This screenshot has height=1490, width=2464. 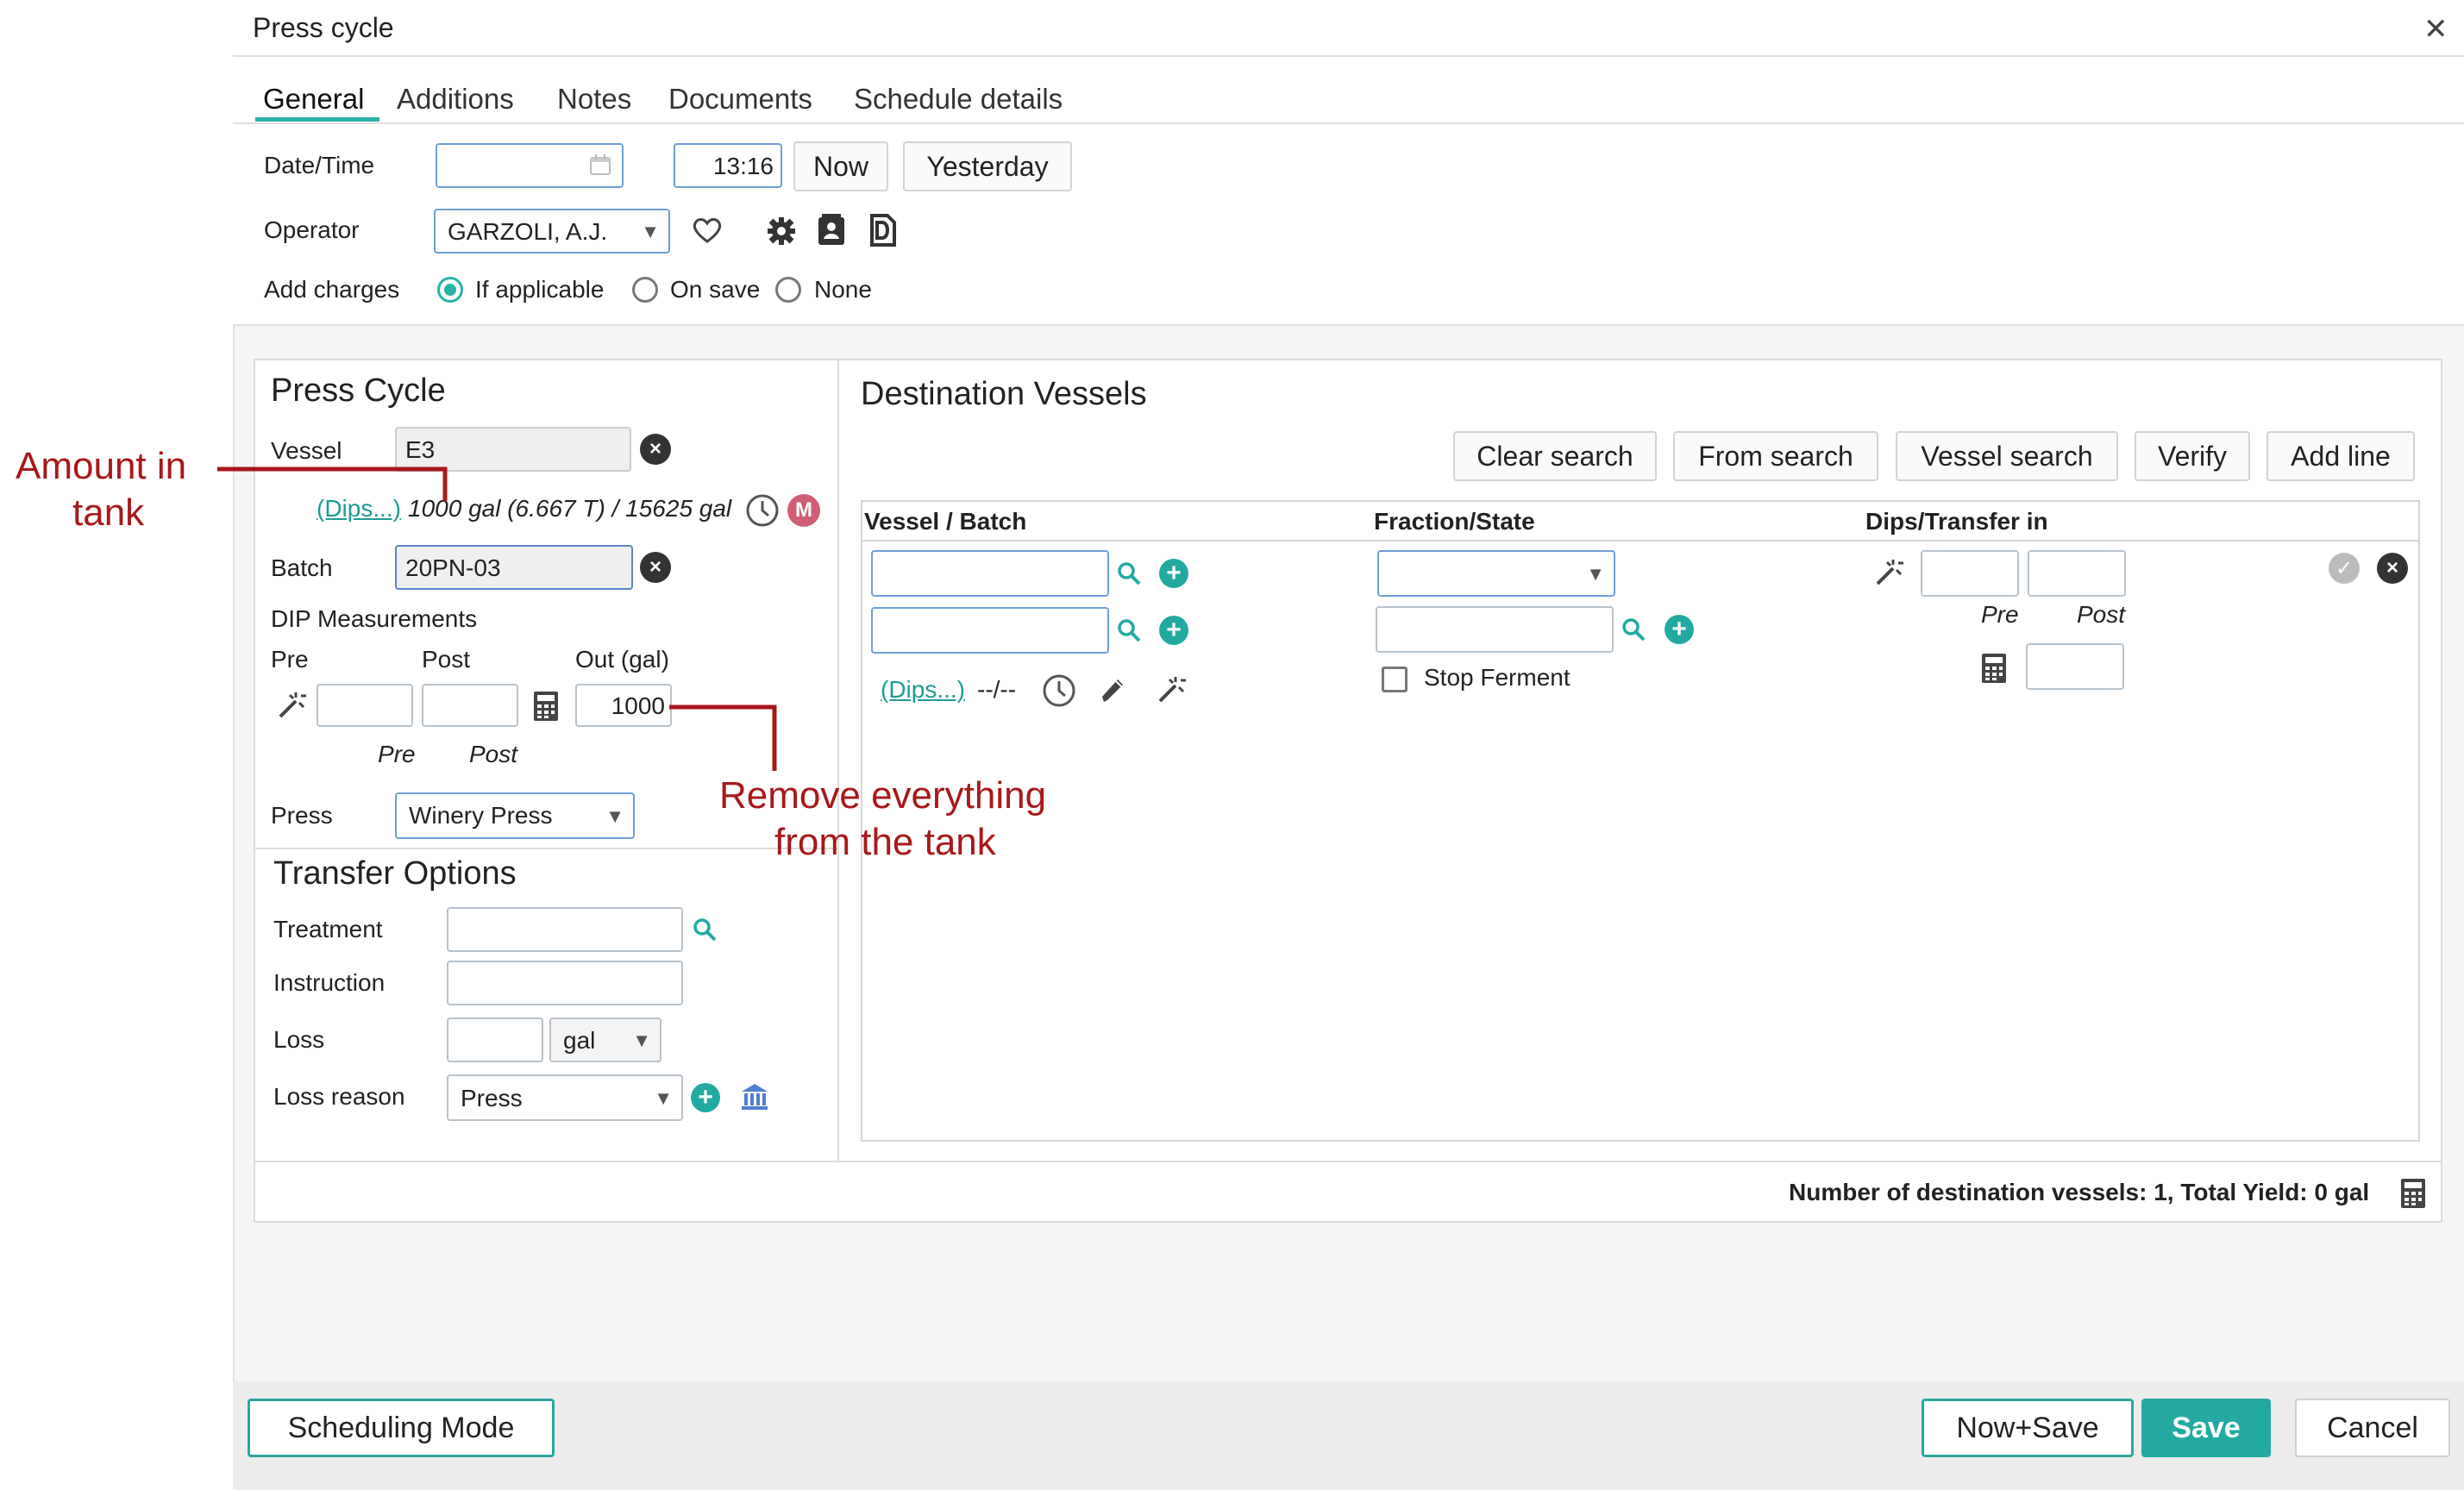 I want to click on vessel-search-button: Vessel search, so click(x=2007, y=456).